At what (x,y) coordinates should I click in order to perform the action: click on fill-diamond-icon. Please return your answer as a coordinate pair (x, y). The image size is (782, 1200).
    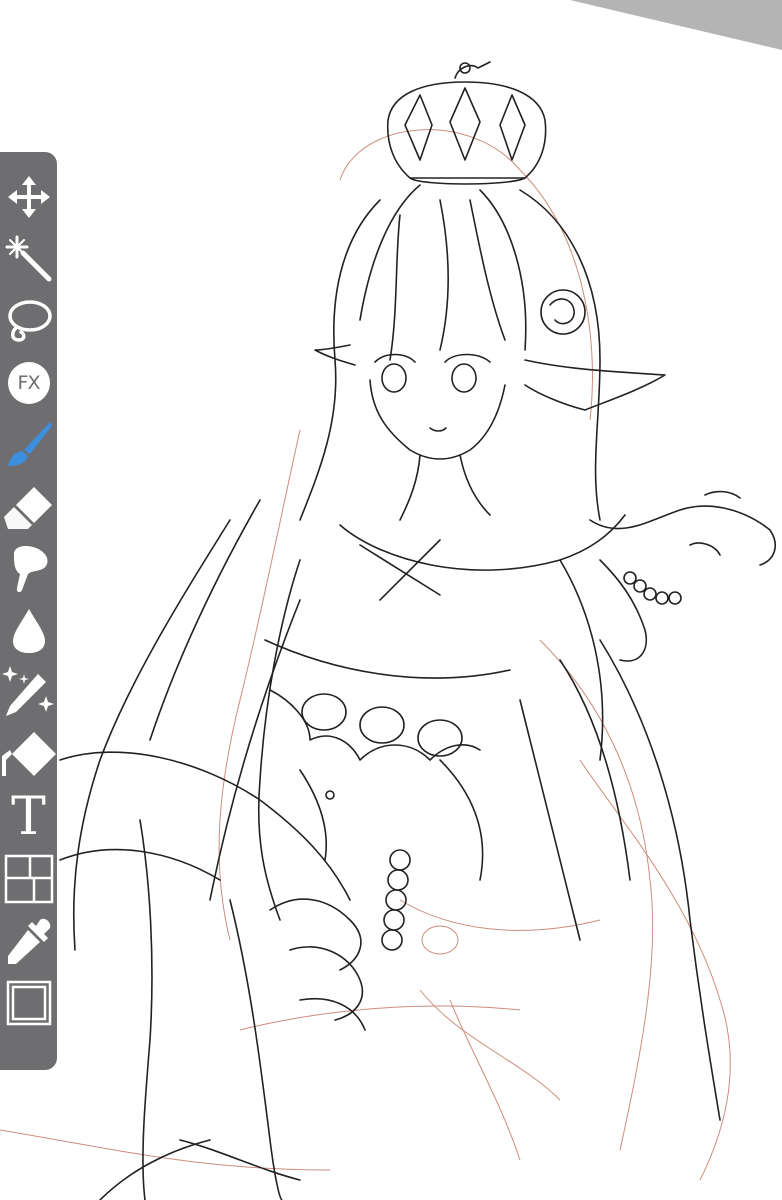
    Looking at the image, I should click on (28, 755).